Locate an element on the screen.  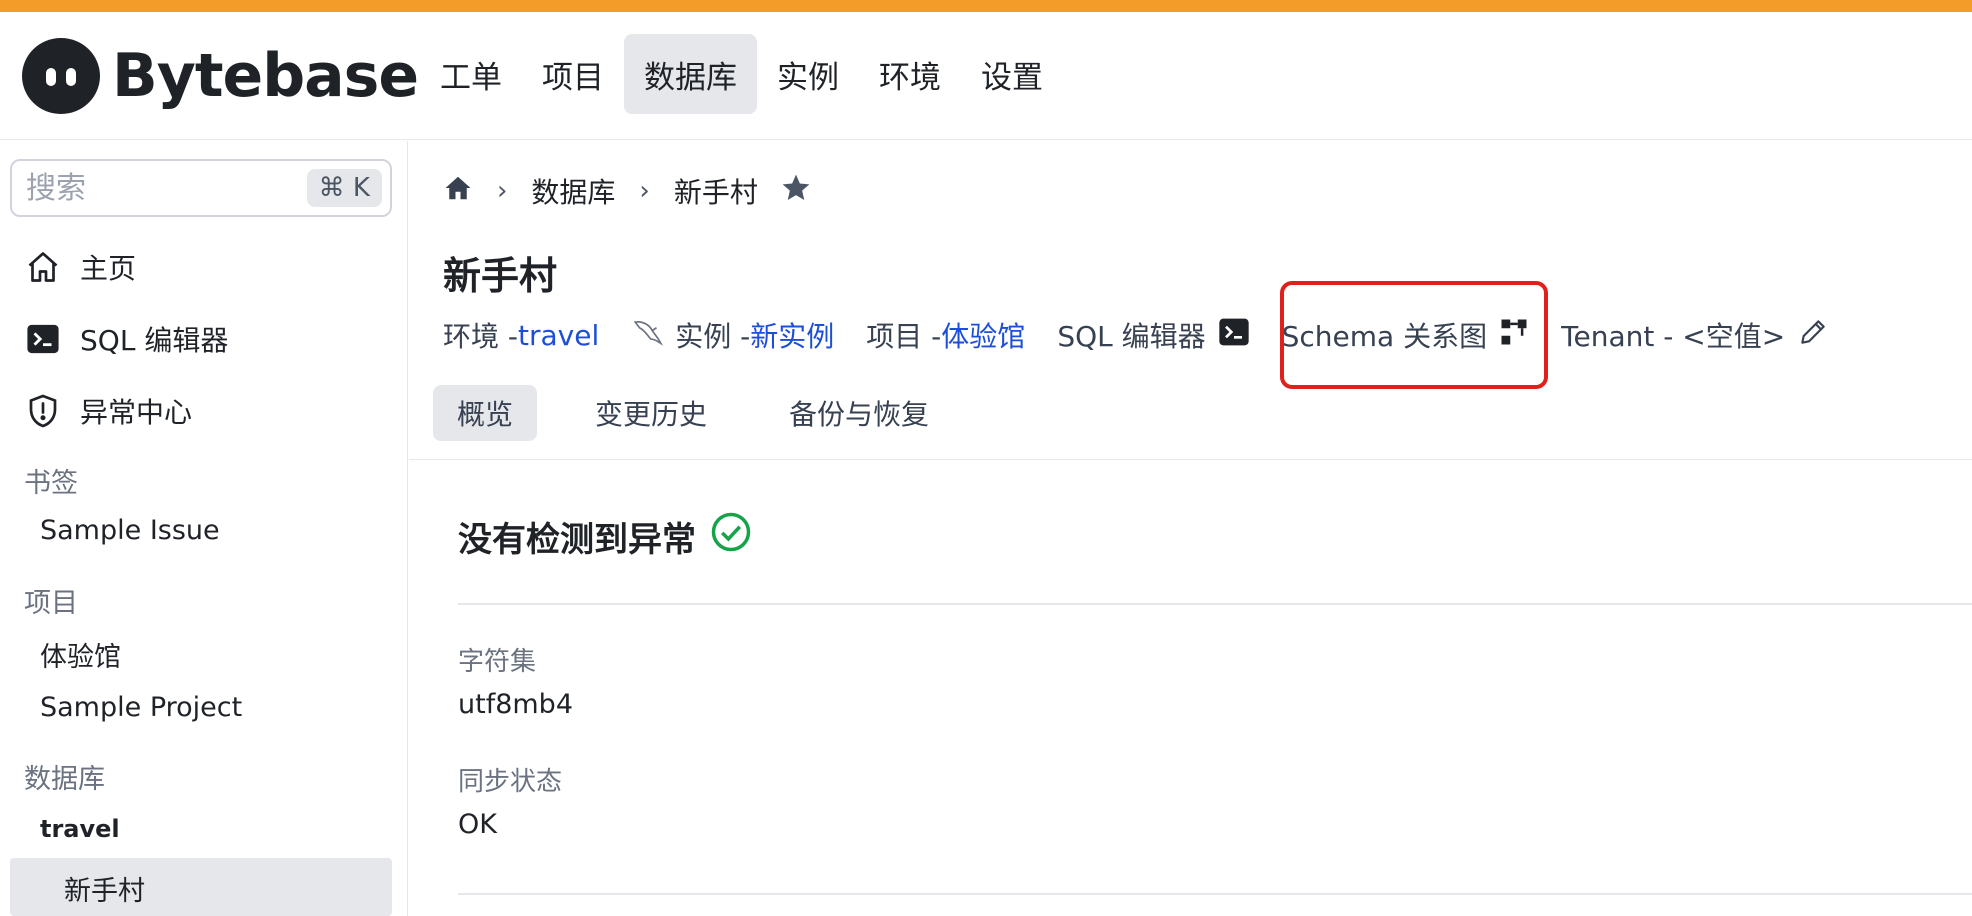
tab-overview: 概览 is located at coordinates (485, 413).